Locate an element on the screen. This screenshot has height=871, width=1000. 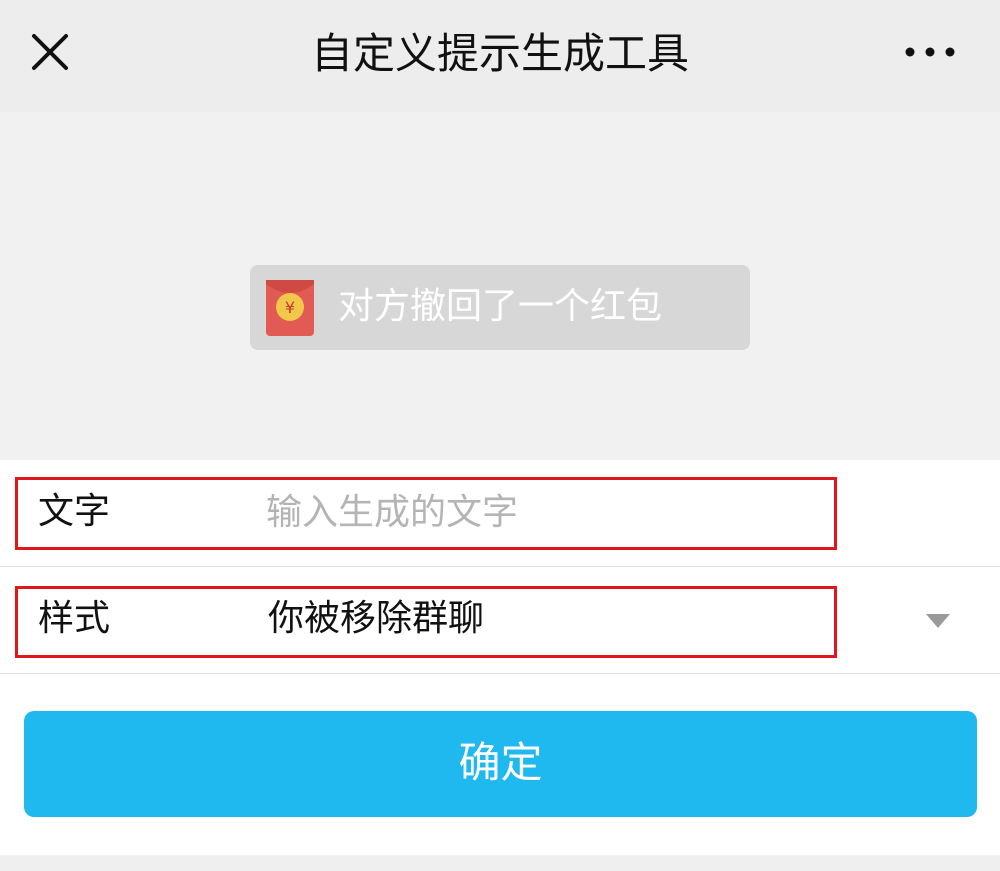
more-icon is located at coordinates (930, 52).